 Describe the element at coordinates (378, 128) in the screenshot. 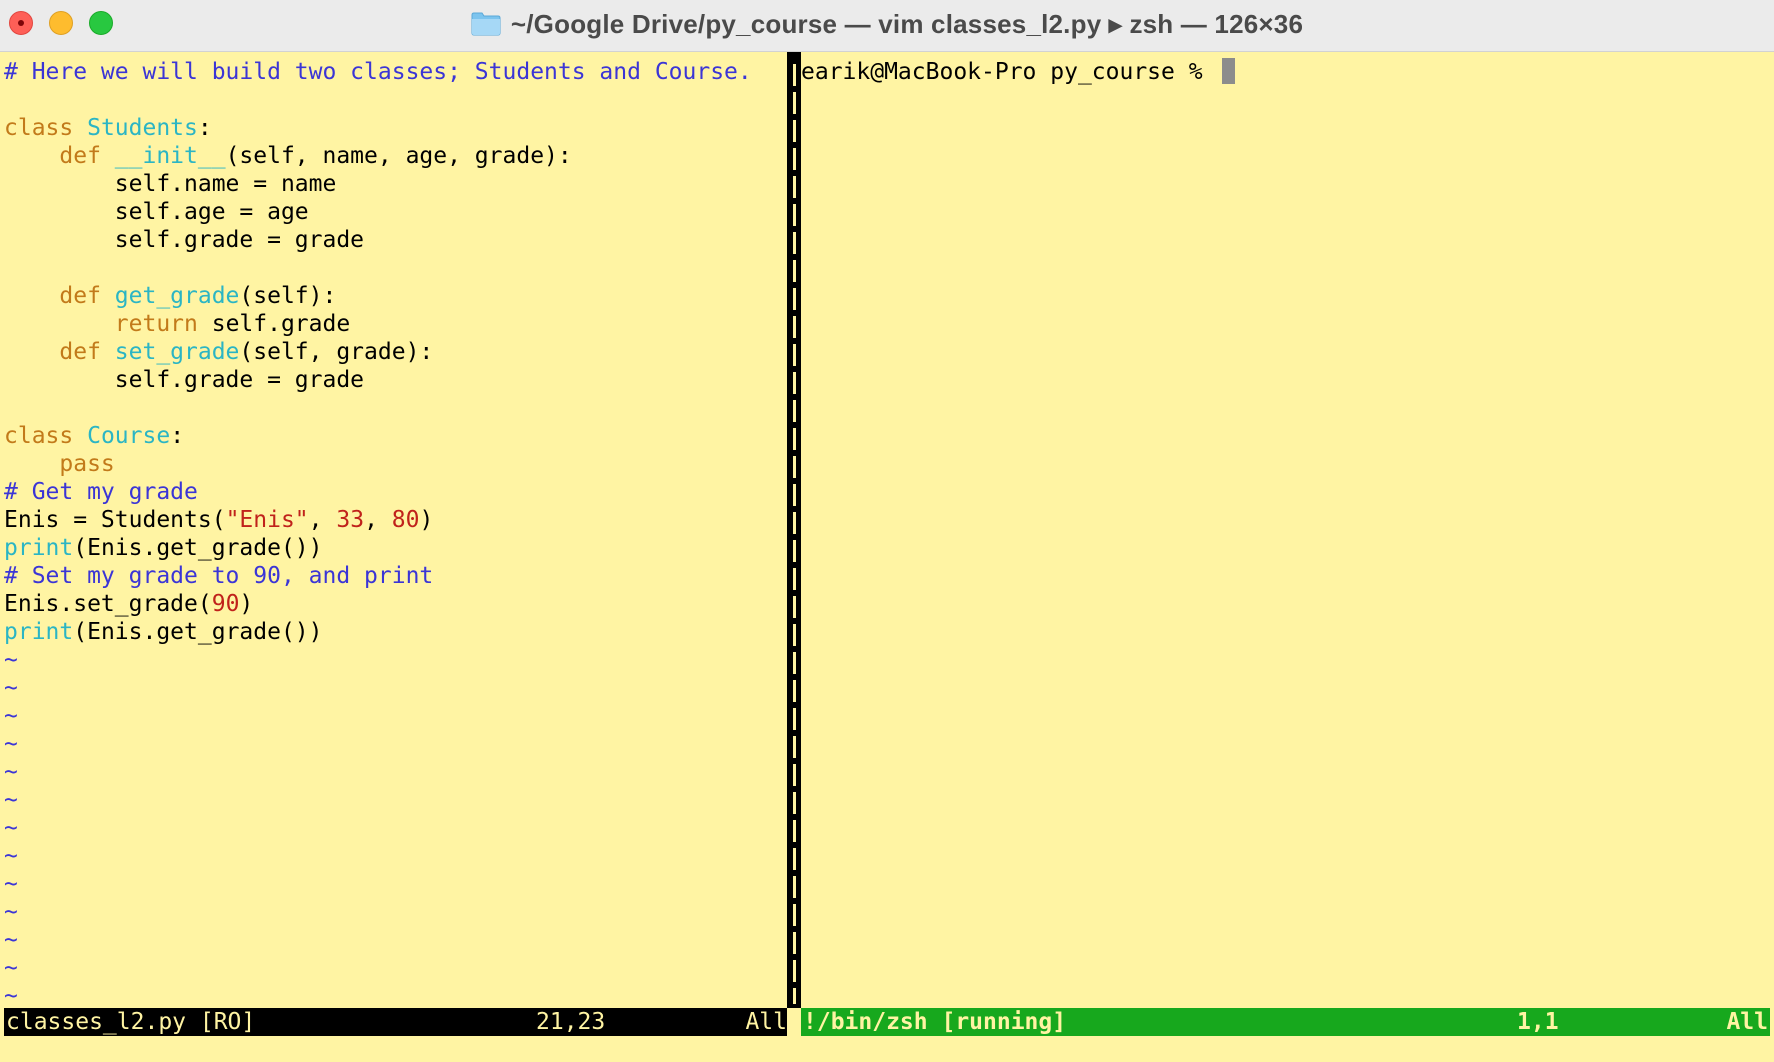

I see `code-line: class Students:` at that location.